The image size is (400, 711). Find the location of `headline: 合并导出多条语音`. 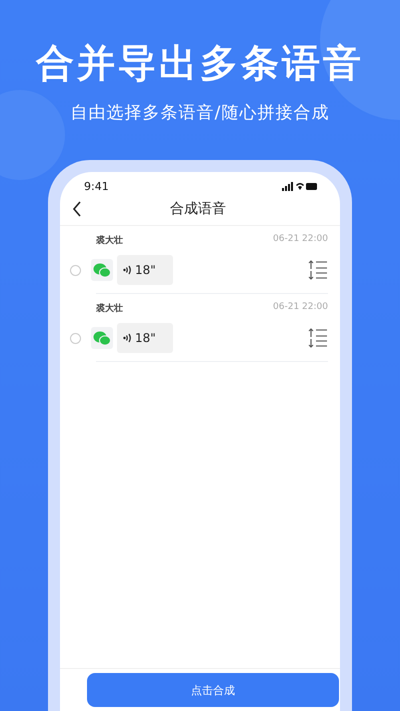

headline: 合并导出多条语音 is located at coordinates (200, 63).